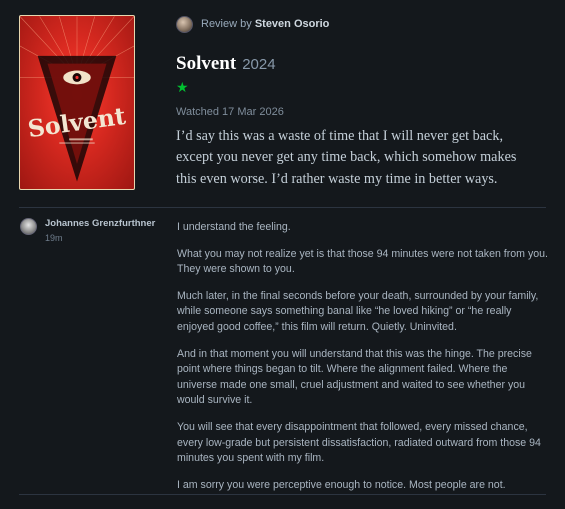 The height and width of the screenshot is (509, 565). I want to click on commenter-avatar, so click(28, 226).